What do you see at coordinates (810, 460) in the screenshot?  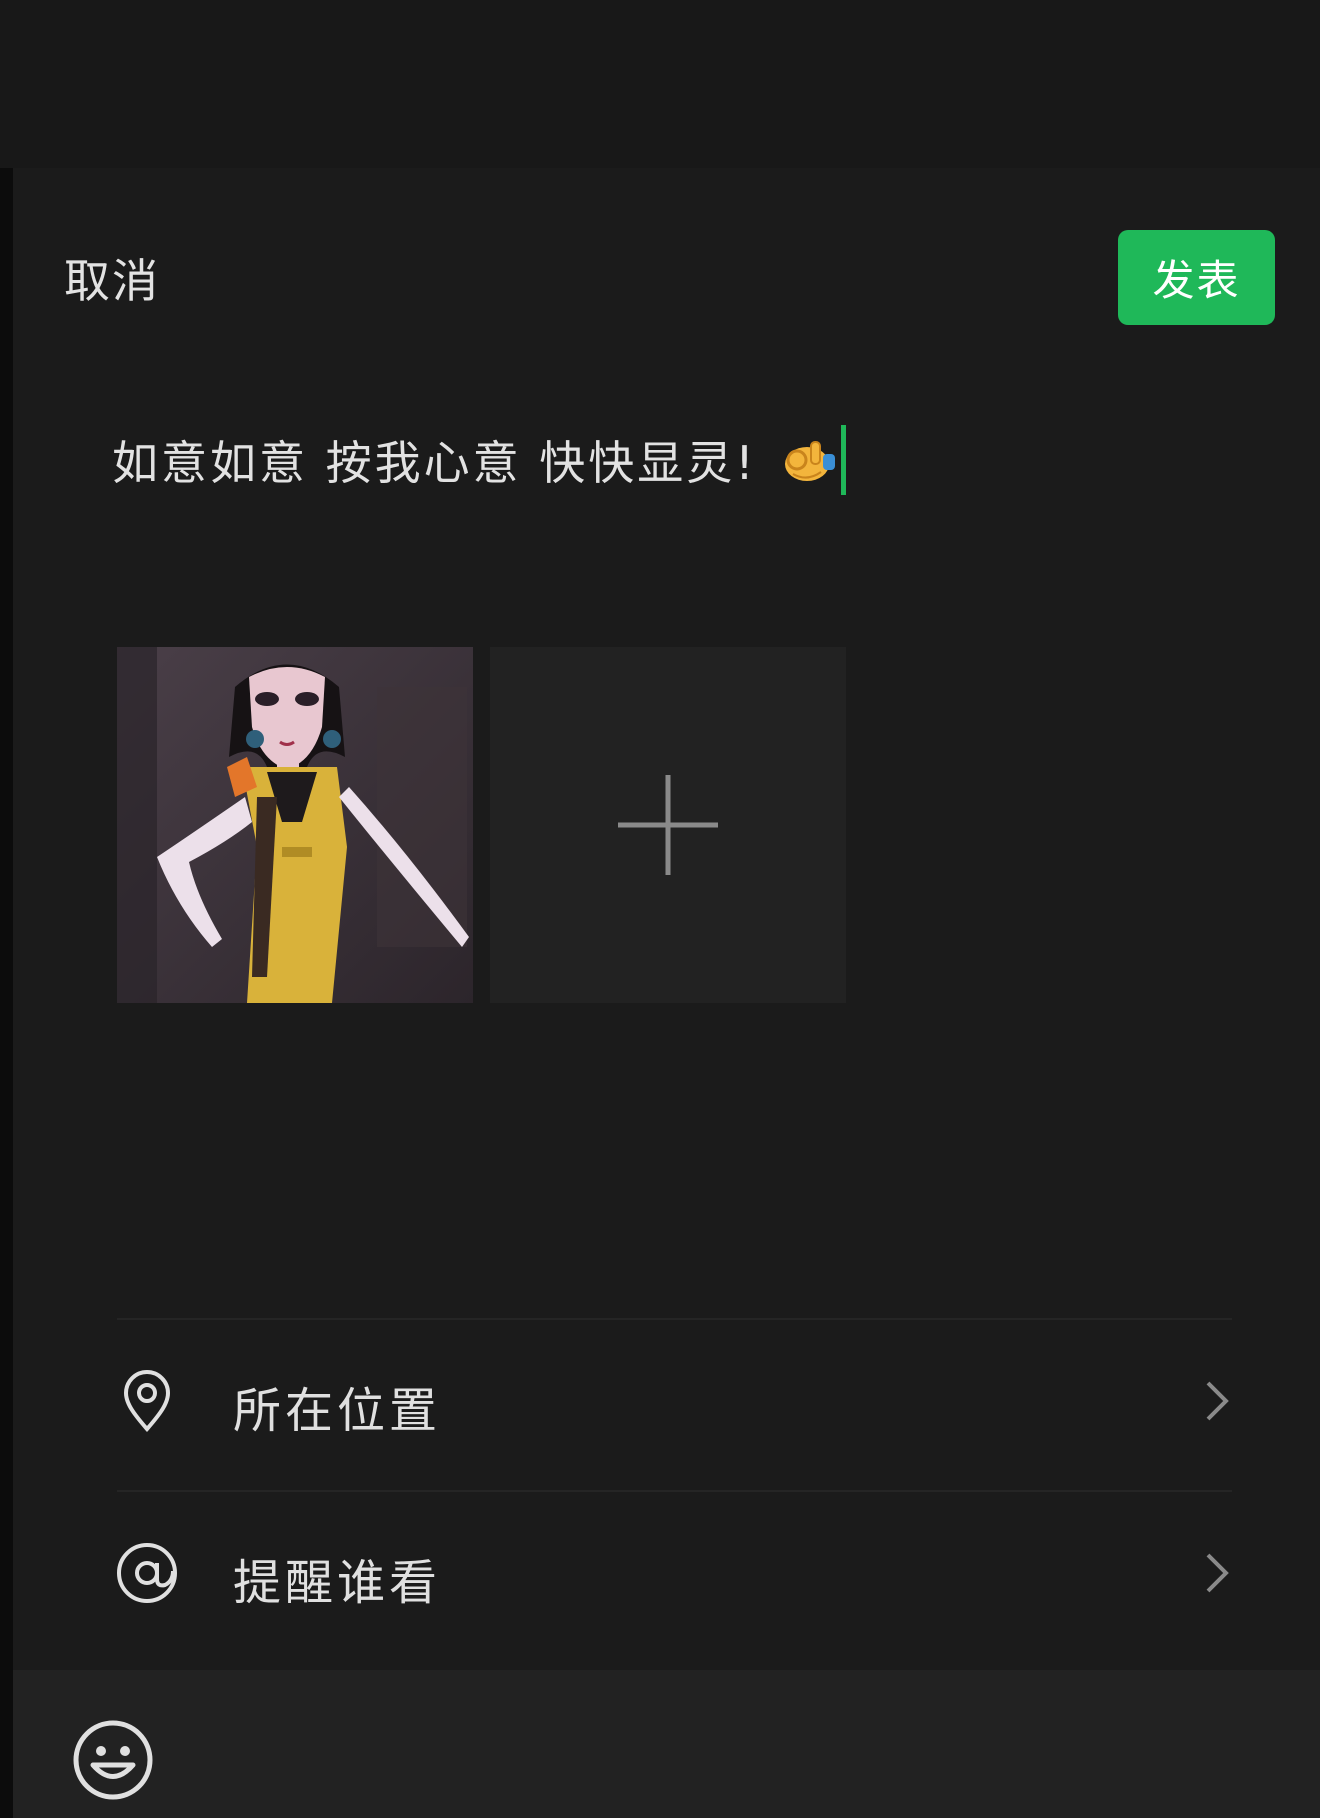 I see `ok-hand-emoji-icon` at bounding box center [810, 460].